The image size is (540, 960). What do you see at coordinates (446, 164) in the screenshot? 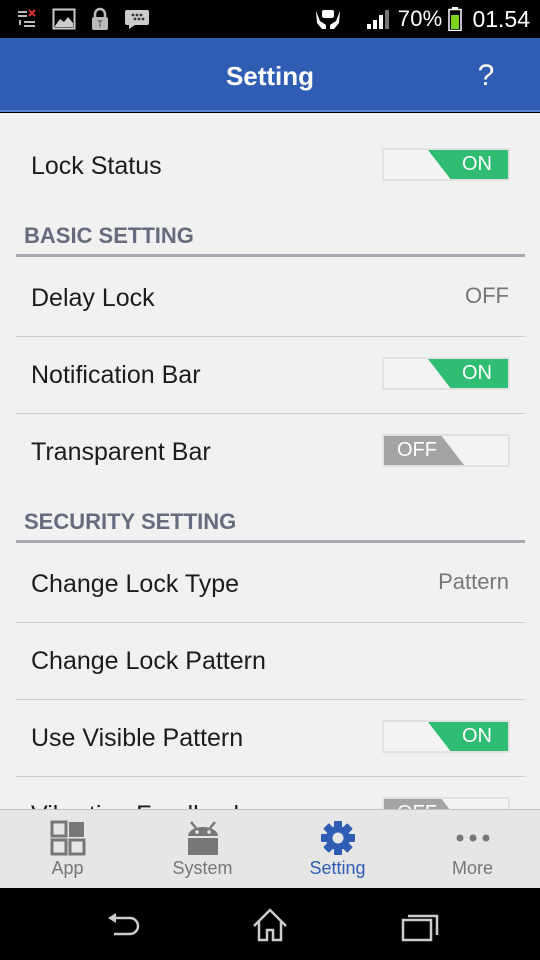
I see `lock-status-toggle: ON` at bounding box center [446, 164].